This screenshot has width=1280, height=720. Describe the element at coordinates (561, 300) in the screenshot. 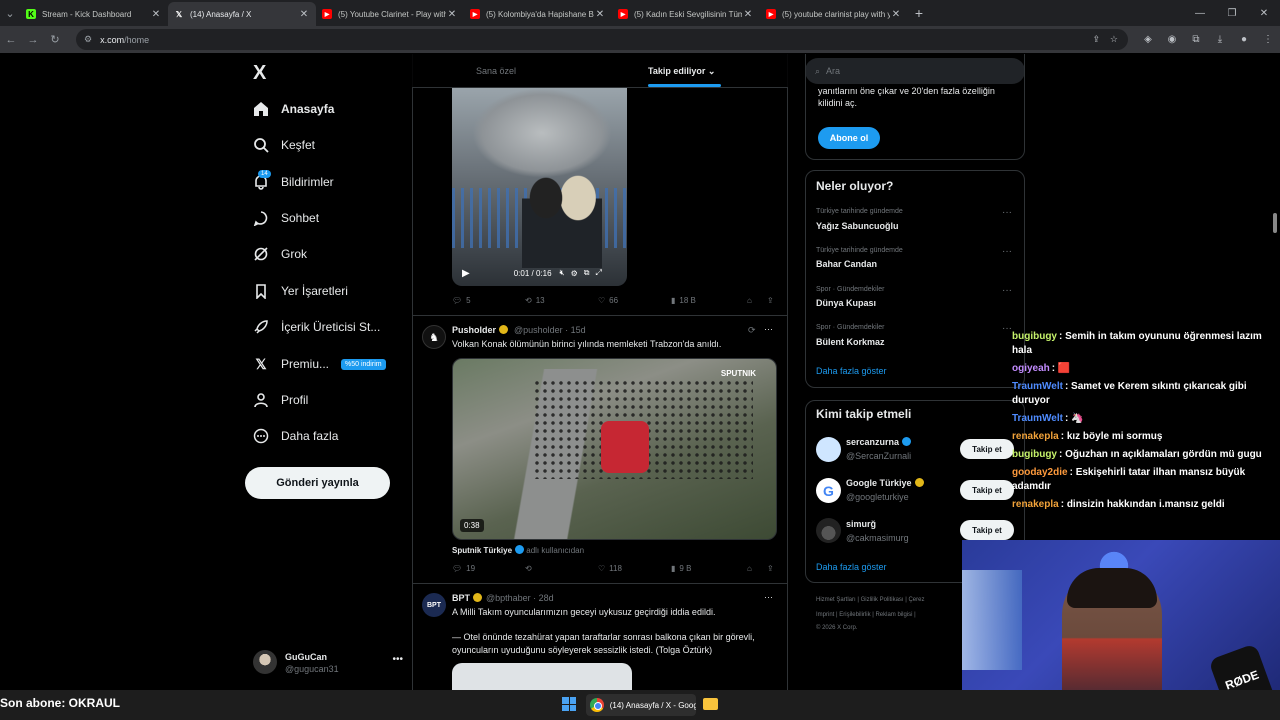

I see `repost-button: ⟲ 13` at that location.